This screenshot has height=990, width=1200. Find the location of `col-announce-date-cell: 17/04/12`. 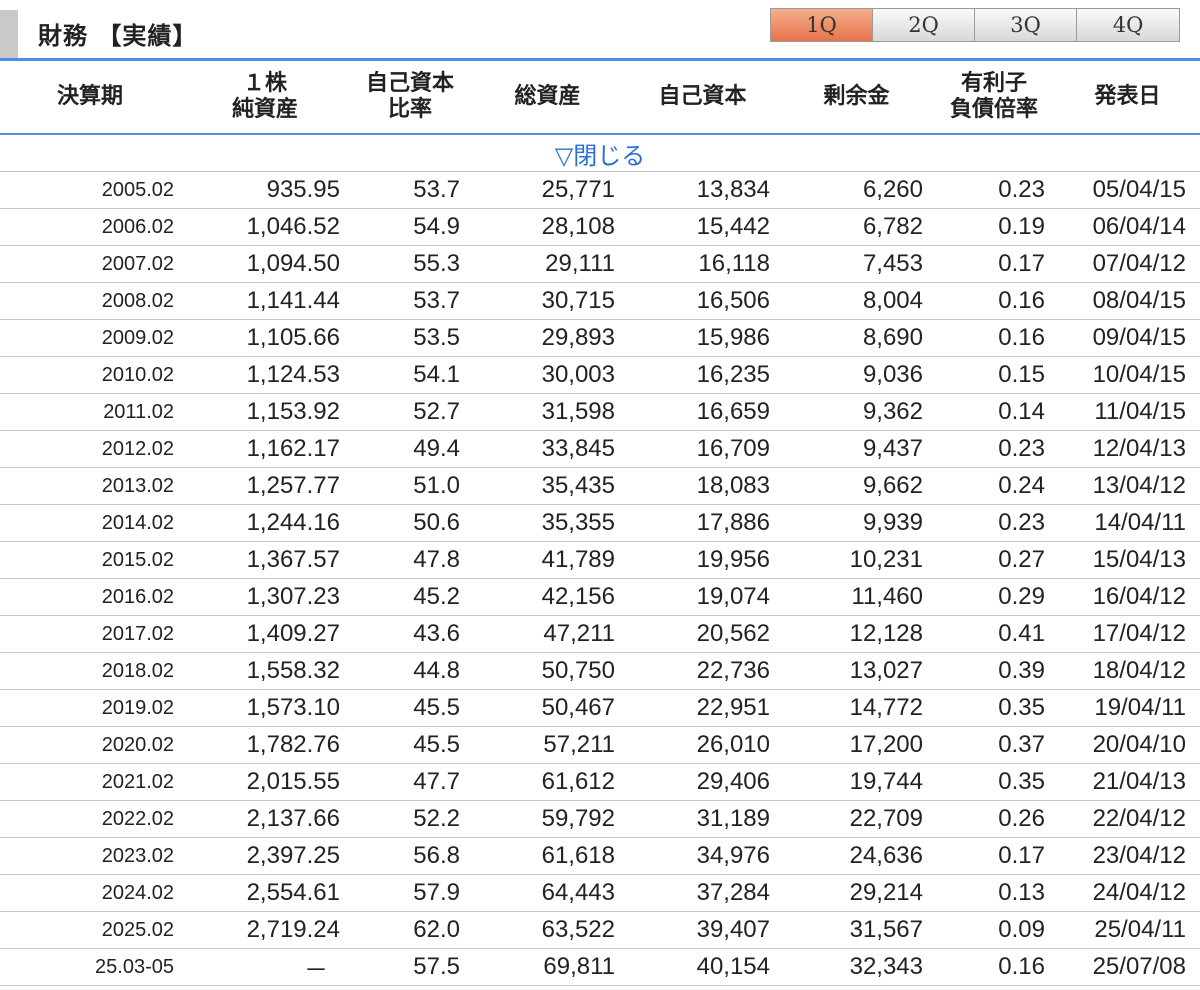

col-announce-date-cell: 17/04/12 is located at coordinates (1127, 634).